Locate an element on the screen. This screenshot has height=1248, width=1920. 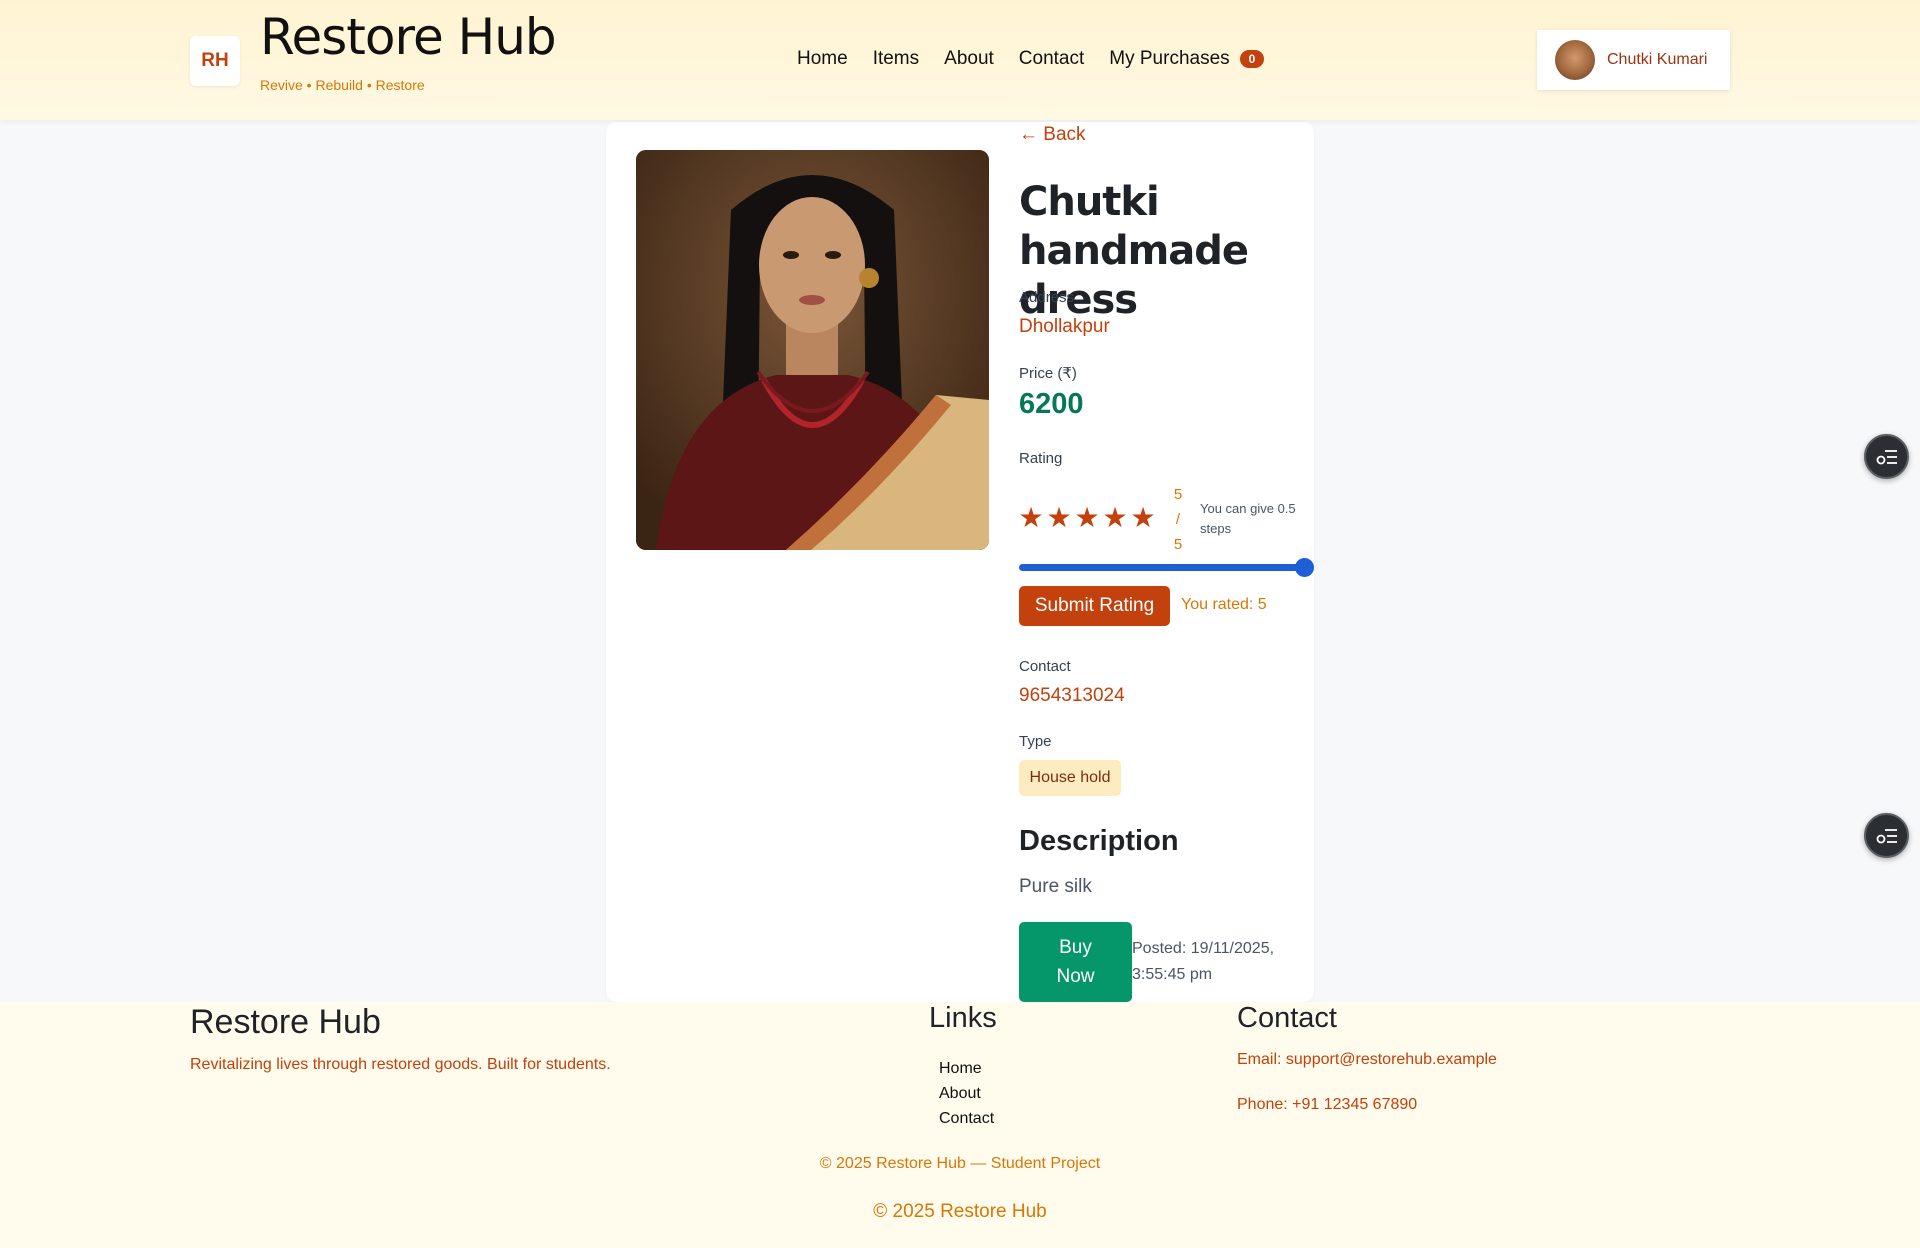
rating-label: Rating is located at coordinates (1041, 458).